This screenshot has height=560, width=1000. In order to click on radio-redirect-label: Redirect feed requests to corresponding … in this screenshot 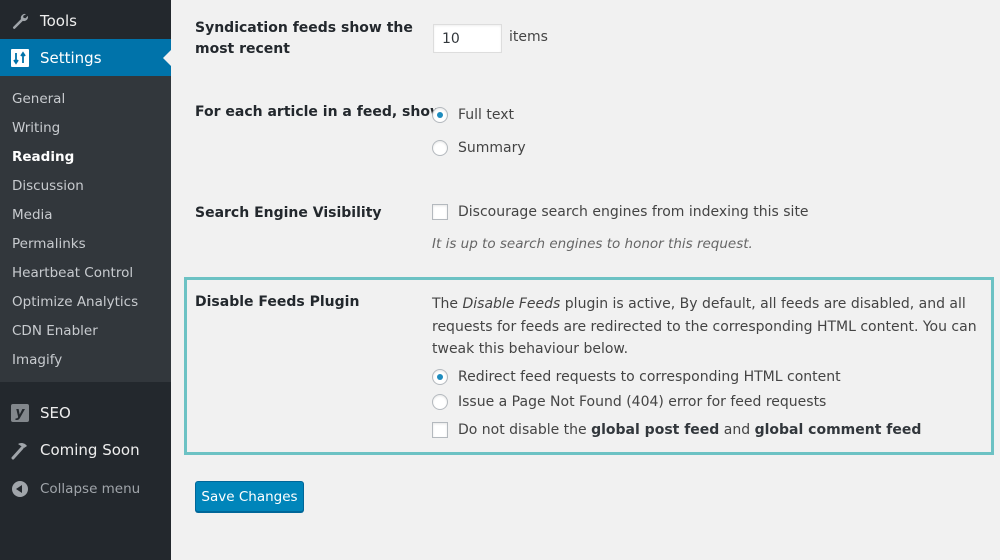, I will do `click(649, 377)`.